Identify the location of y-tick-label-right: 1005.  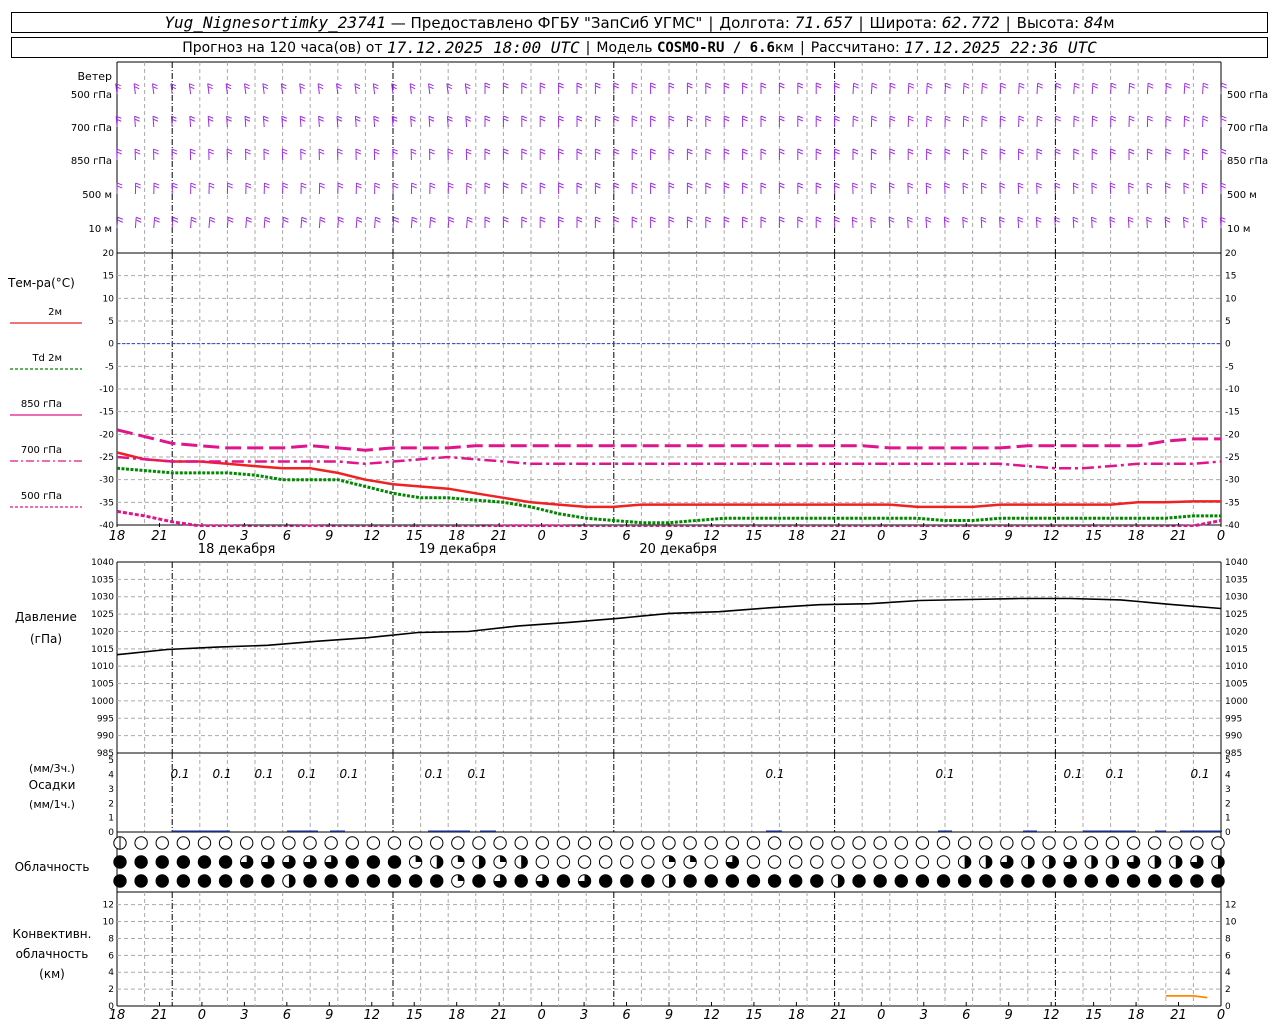
(1236, 685).